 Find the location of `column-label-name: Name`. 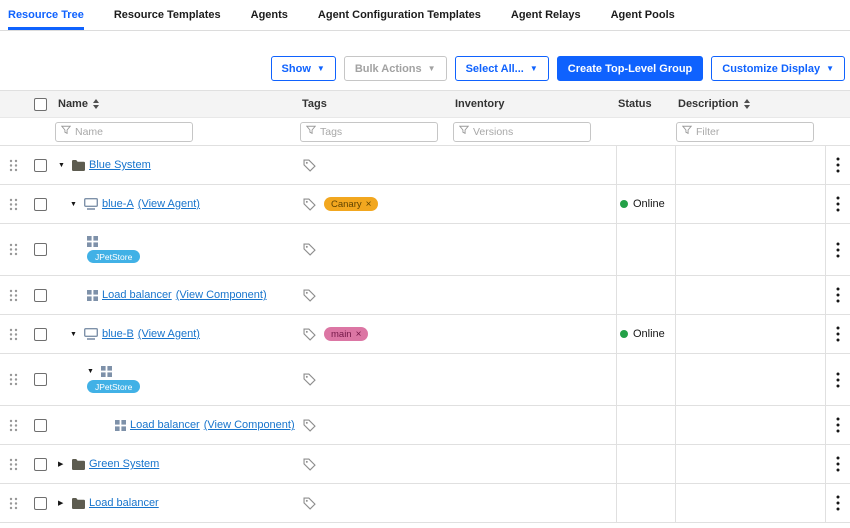

column-label-name: Name is located at coordinates (73, 104).